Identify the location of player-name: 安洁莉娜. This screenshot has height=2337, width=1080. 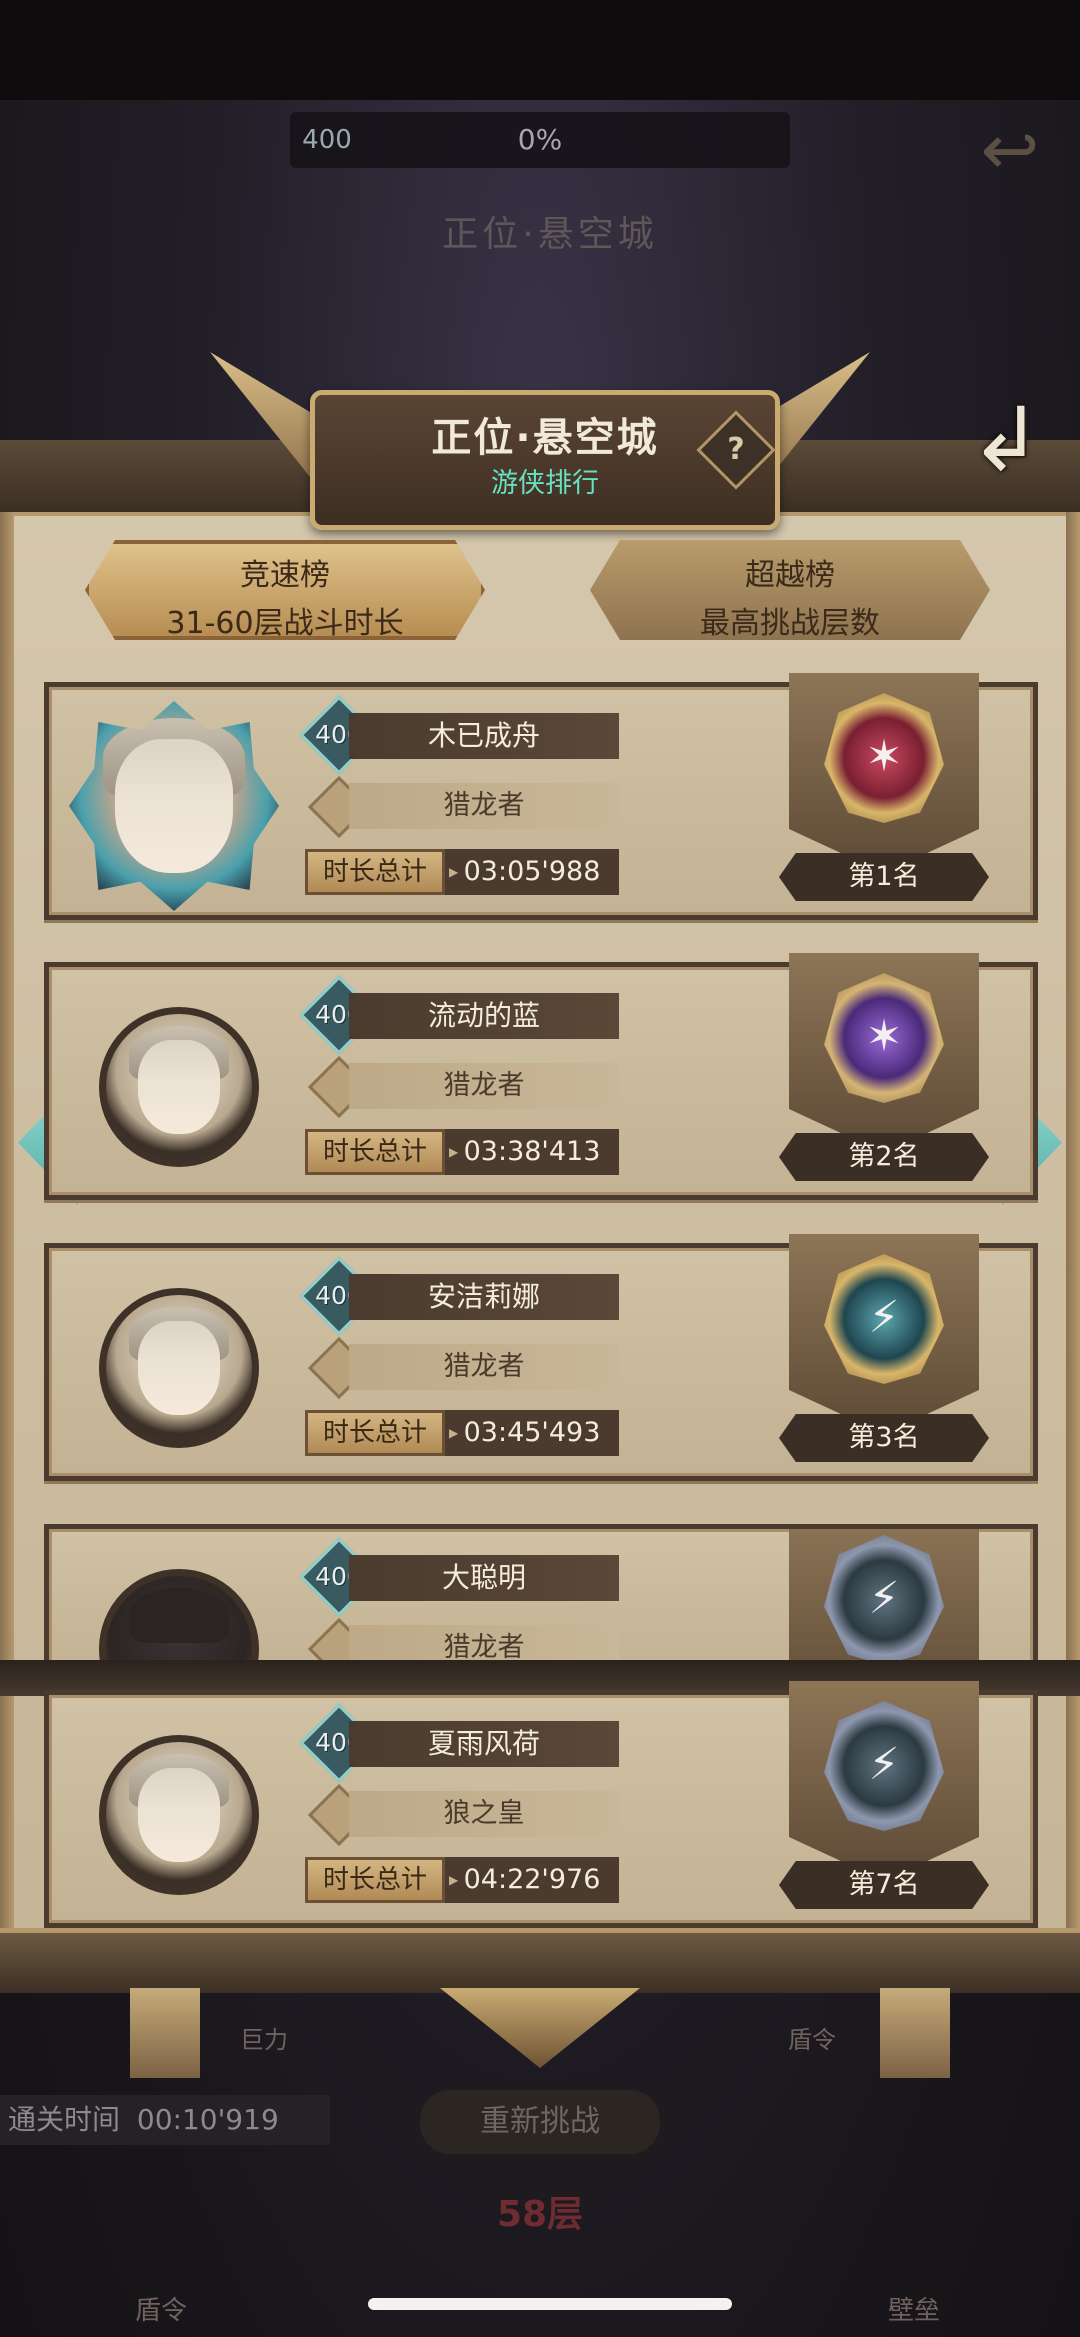
(484, 1297).